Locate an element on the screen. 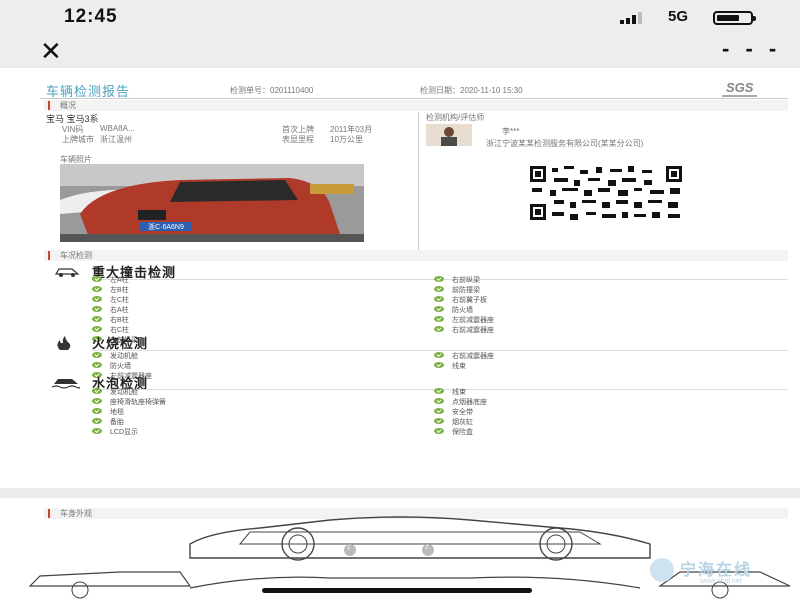  overview-label: 概况 is located at coordinates (68, 105).